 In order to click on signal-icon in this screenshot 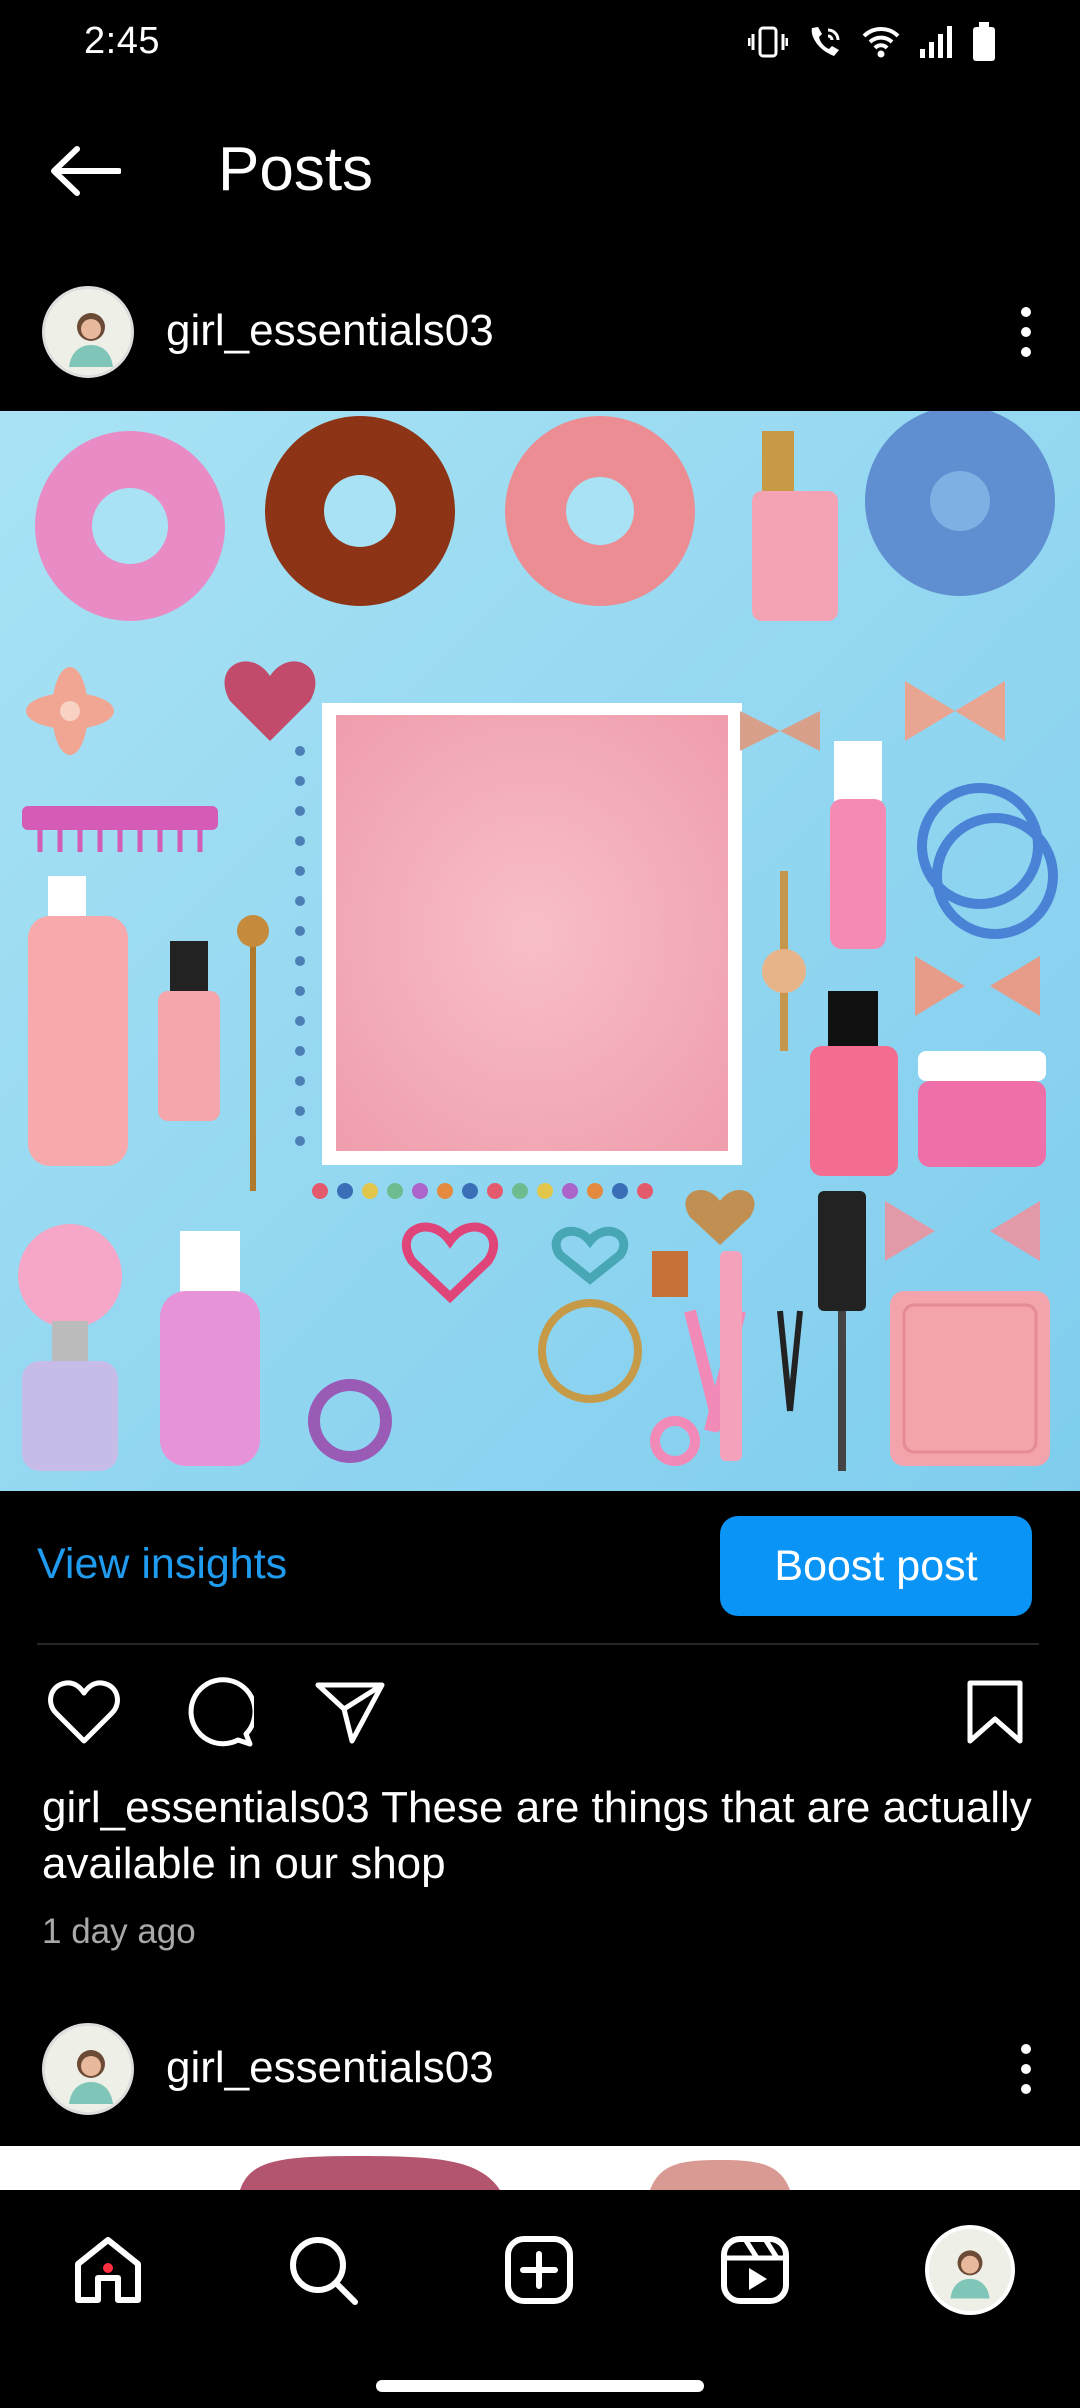, I will do `click(936, 42)`.